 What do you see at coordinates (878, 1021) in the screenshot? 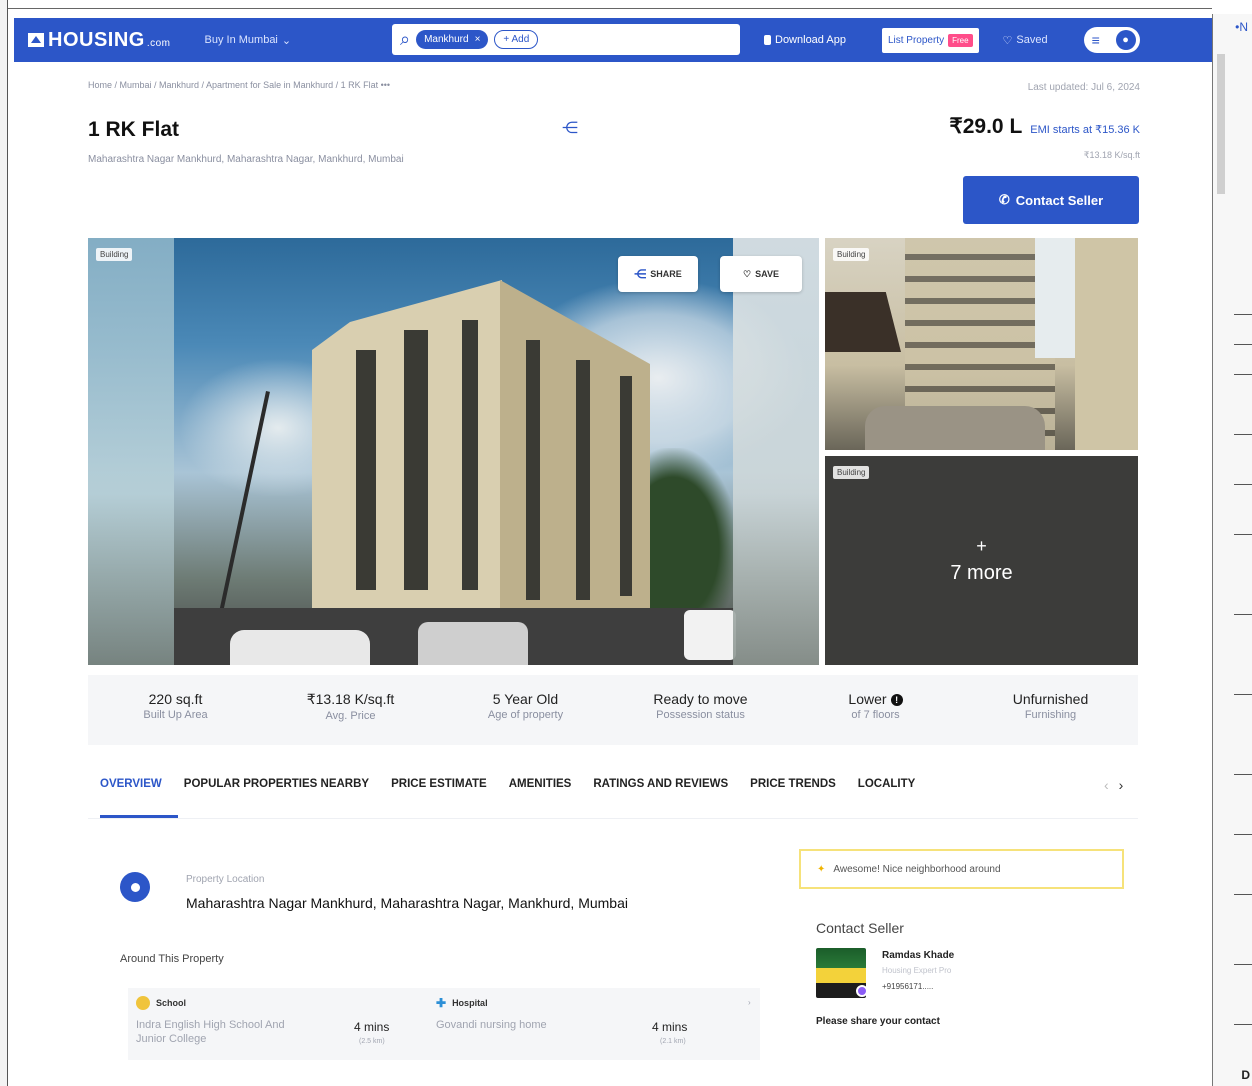
I see `share-contact-prompt: Please share your contact` at bounding box center [878, 1021].